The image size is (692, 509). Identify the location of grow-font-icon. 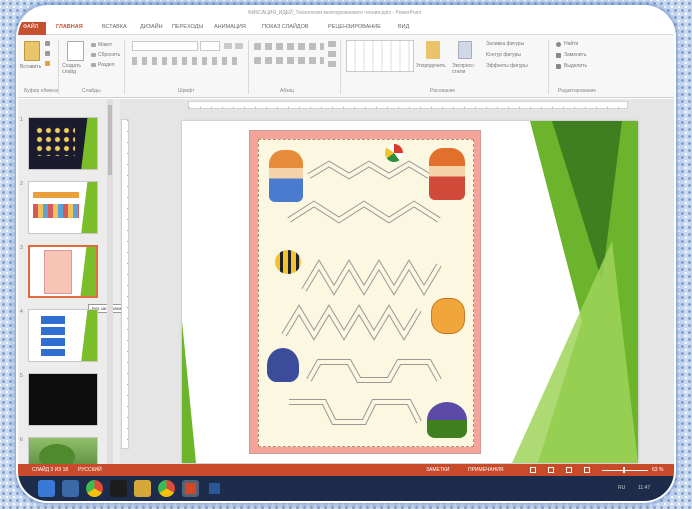
(228, 46).